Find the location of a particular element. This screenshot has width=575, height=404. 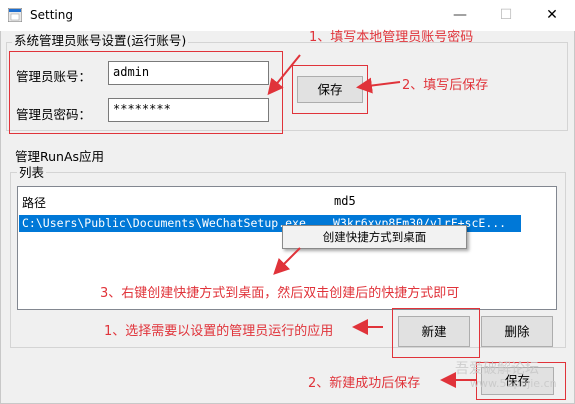

context-menu-create-shortcut: 创建快捷方式到桌面 is located at coordinates (374, 237).